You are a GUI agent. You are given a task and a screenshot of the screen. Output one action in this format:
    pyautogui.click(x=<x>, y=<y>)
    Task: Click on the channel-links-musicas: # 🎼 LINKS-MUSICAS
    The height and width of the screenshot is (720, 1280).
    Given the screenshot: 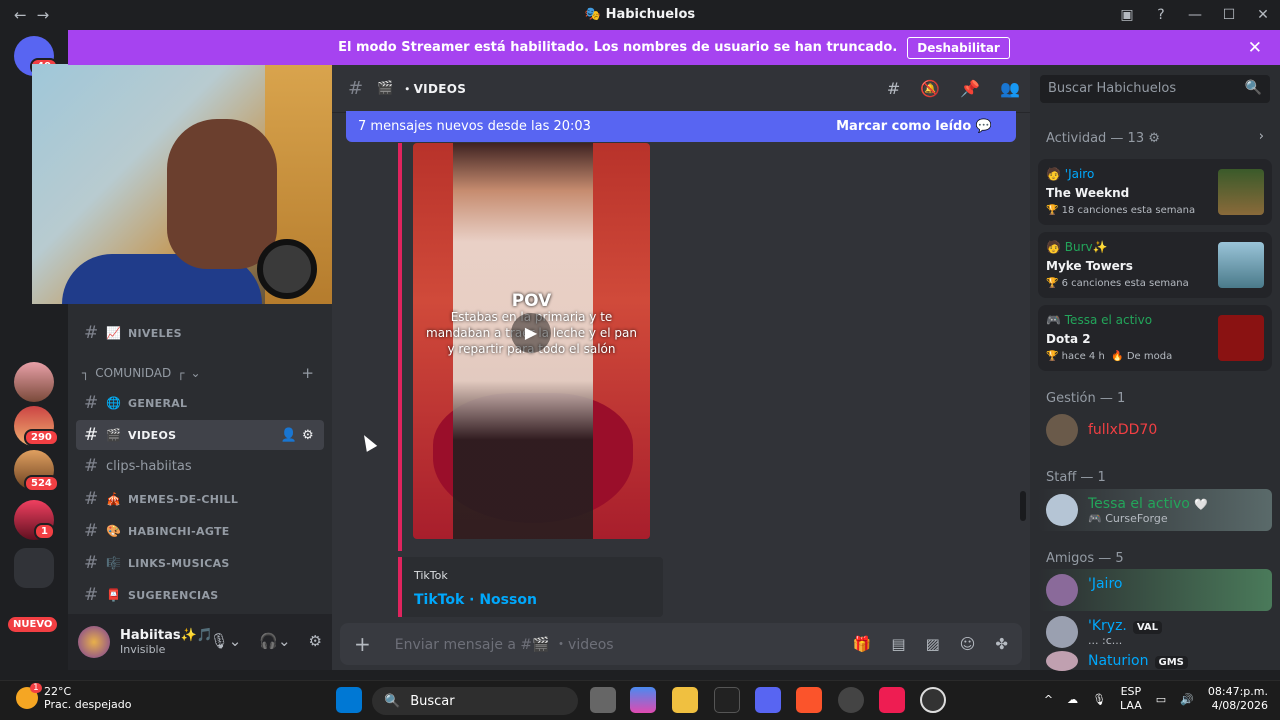 What is the action you would take?
    pyautogui.click(x=200, y=563)
    